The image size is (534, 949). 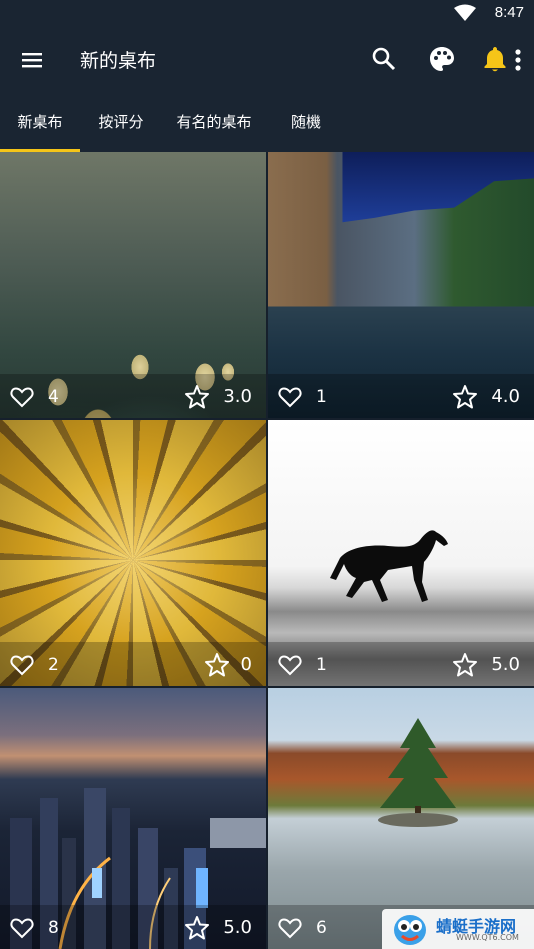 What do you see at coordinates (267, 14) in the screenshot?
I see `status-bar: 8:47` at bounding box center [267, 14].